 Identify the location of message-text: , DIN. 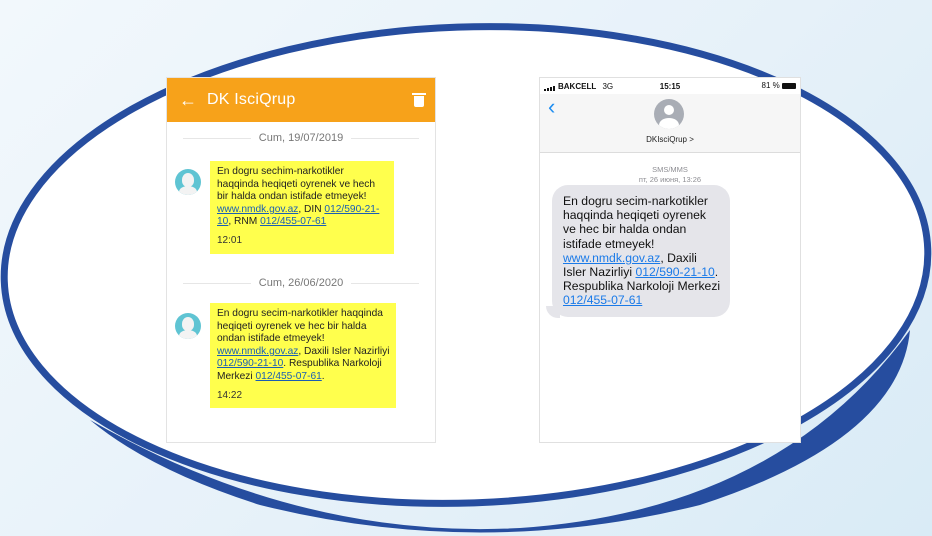
(310, 209).